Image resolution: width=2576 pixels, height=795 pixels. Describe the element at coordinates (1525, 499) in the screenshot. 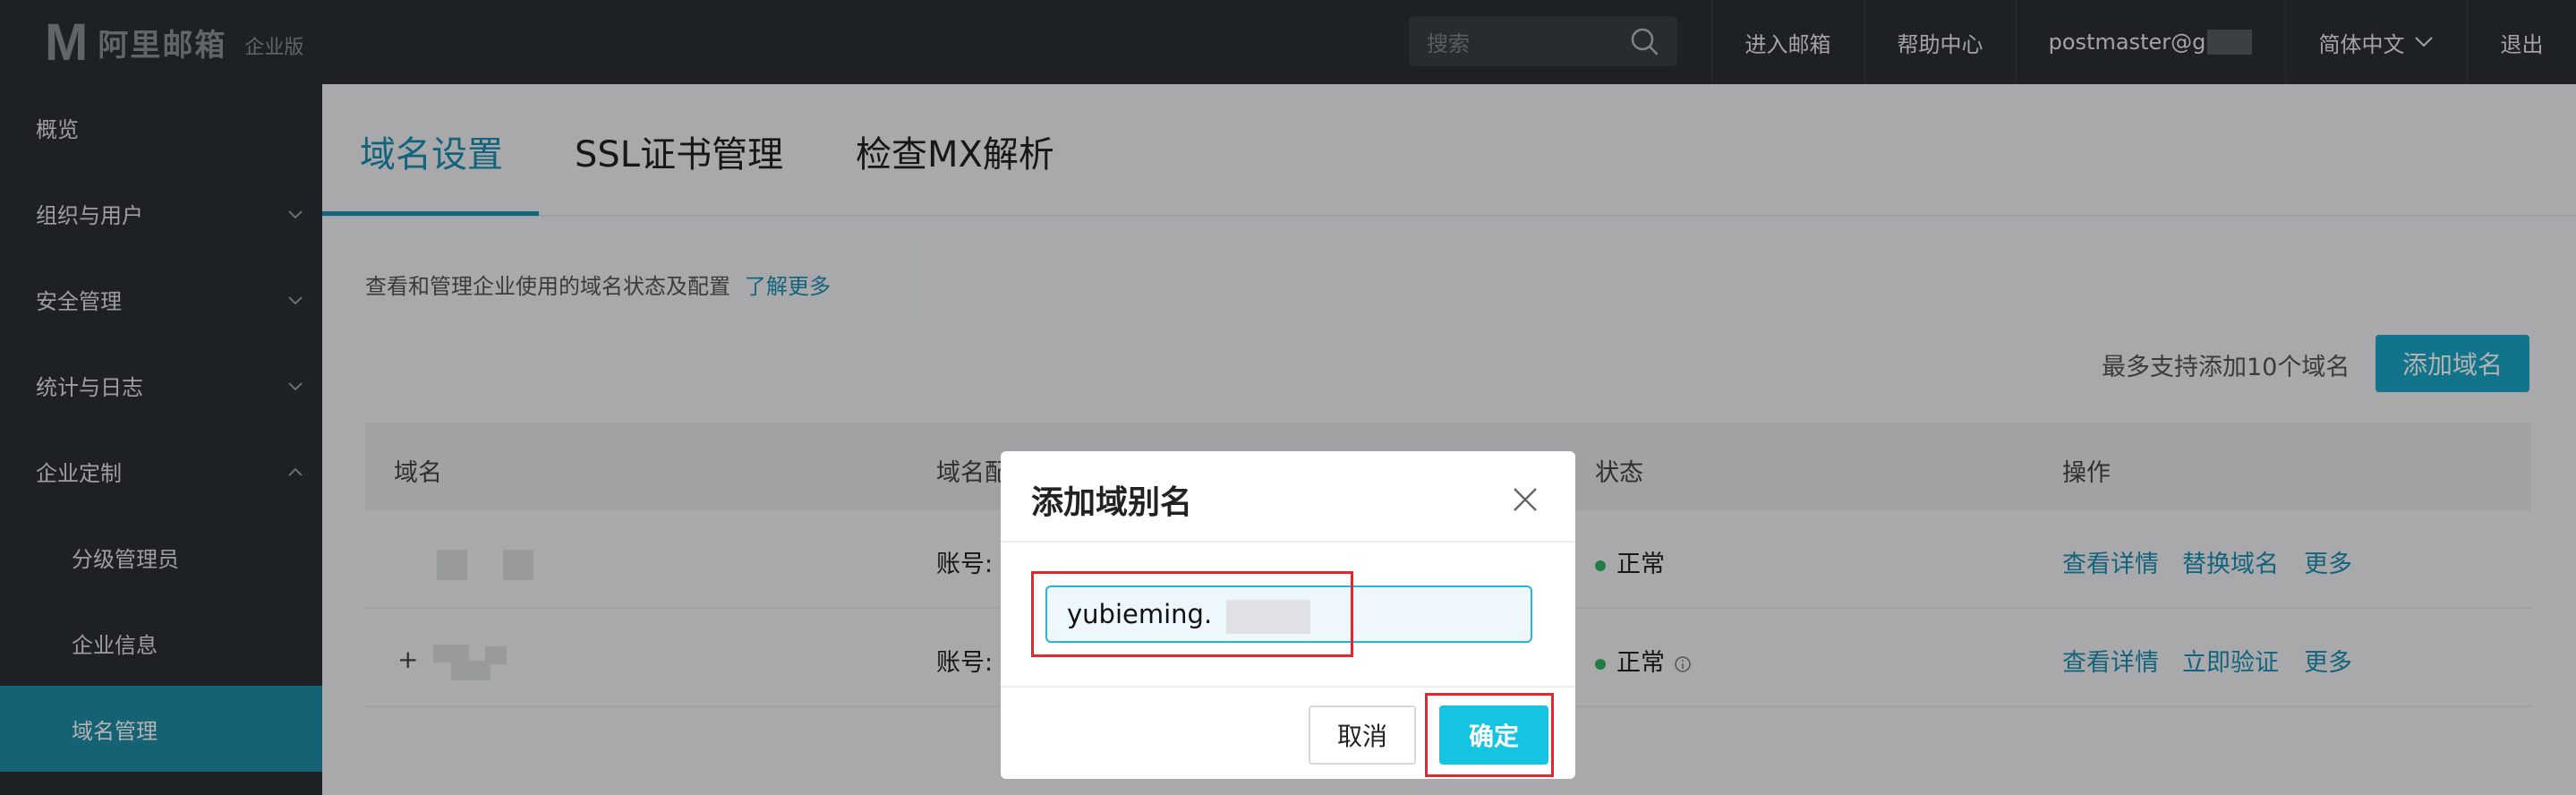

I see `close-icon` at that location.